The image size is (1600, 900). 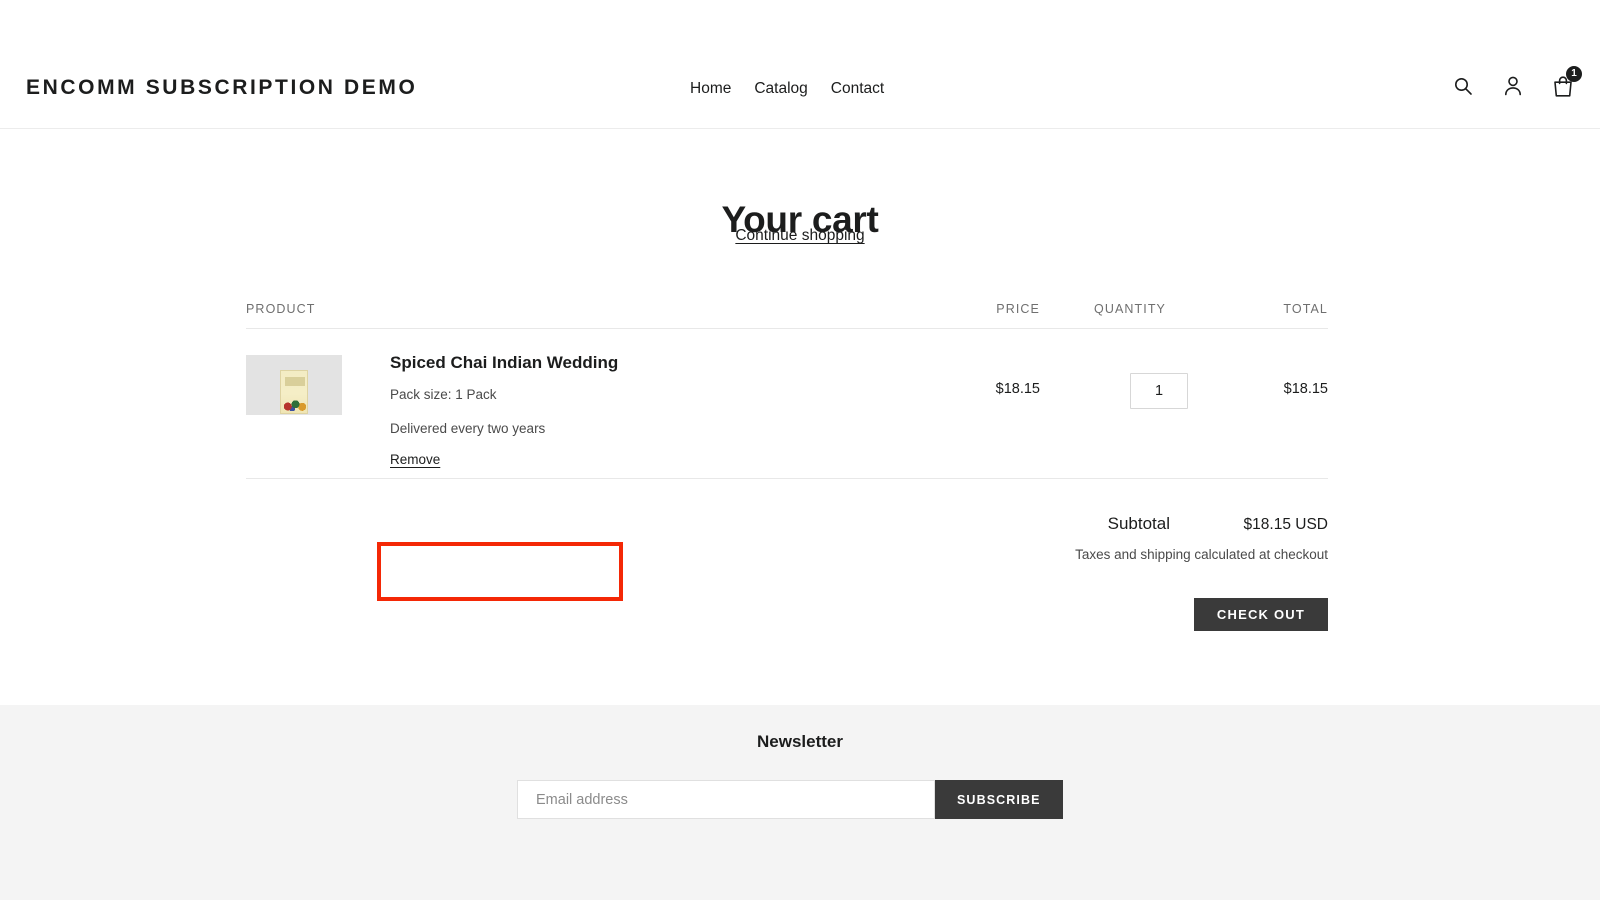 I want to click on newsletter-form: SUBSCRIBE, so click(x=790, y=799).